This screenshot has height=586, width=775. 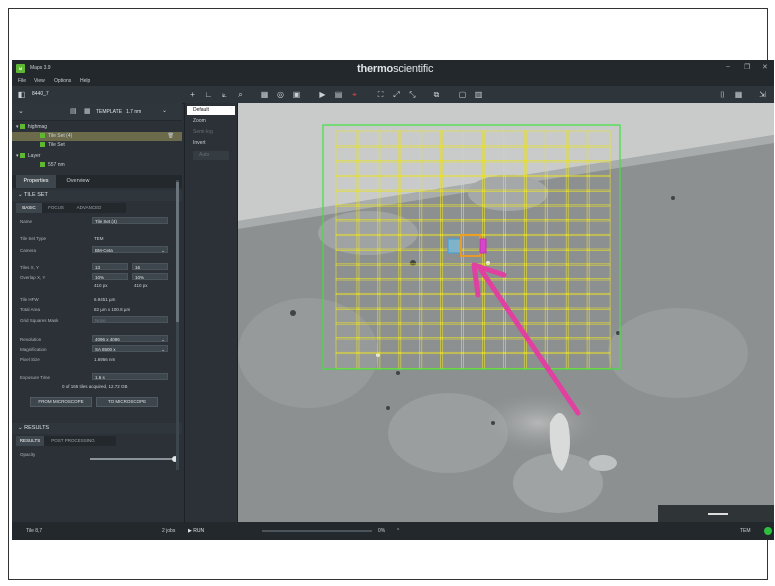 I want to click on results-section-header: ⌄ RESULTS, so click(x=97, y=428).